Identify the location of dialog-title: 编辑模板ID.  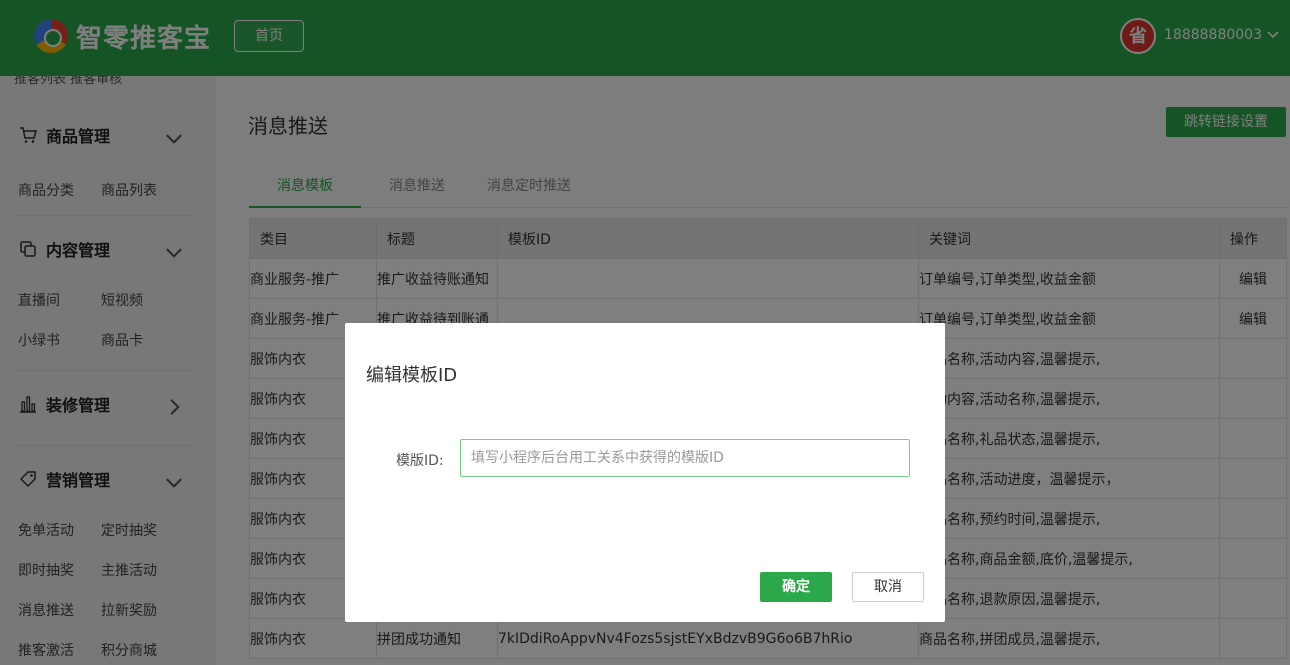
(412, 375).